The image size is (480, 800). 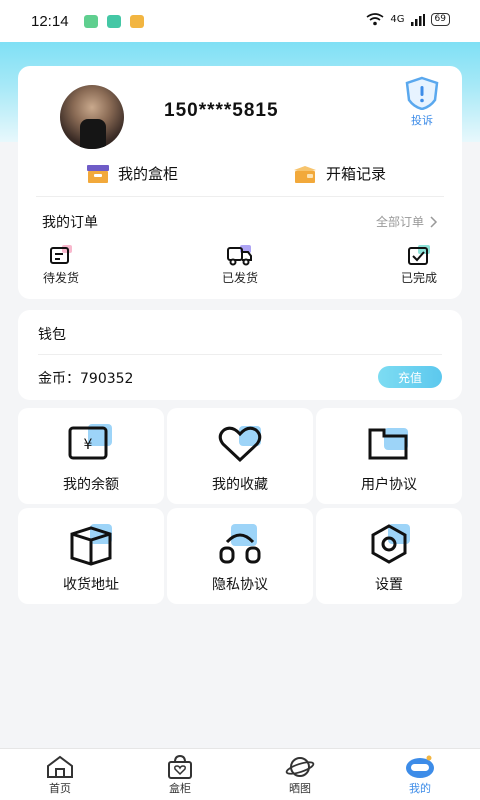 What do you see at coordinates (419, 255) in the screenshot?
I see `check-icon` at bounding box center [419, 255].